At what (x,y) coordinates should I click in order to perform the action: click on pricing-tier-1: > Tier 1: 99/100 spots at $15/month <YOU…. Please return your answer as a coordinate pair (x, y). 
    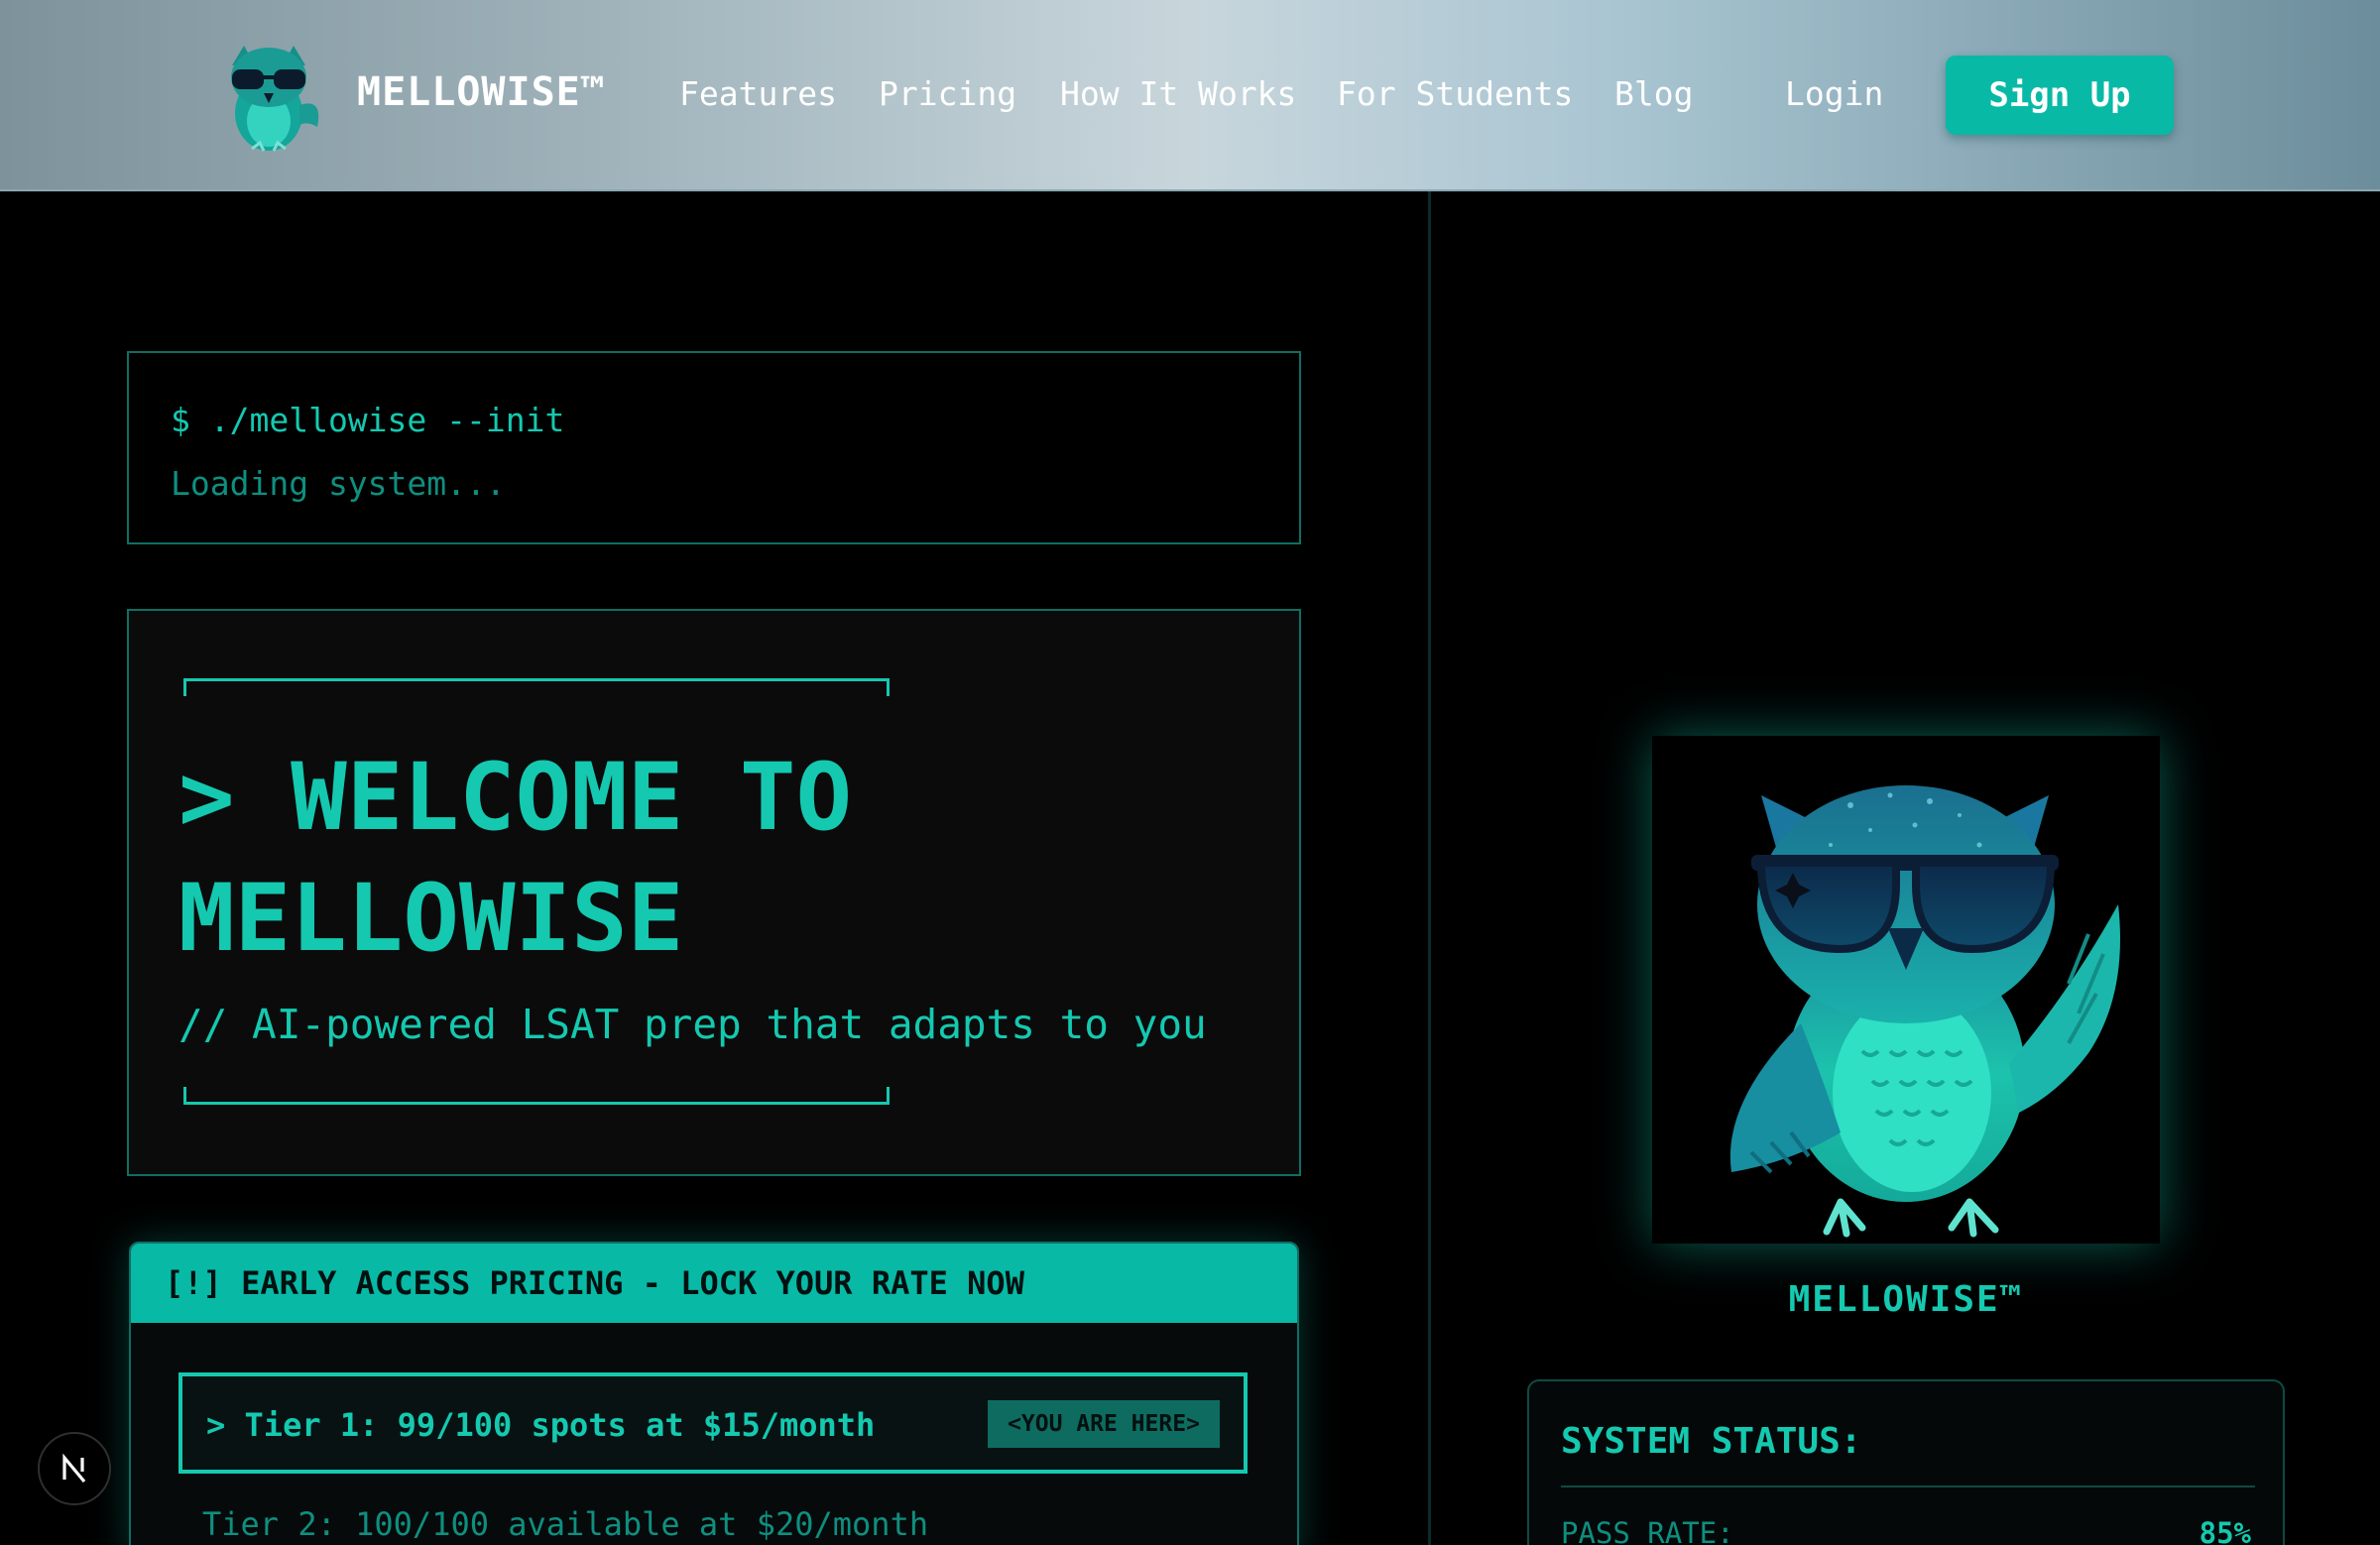
    Looking at the image, I should click on (713, 1423).